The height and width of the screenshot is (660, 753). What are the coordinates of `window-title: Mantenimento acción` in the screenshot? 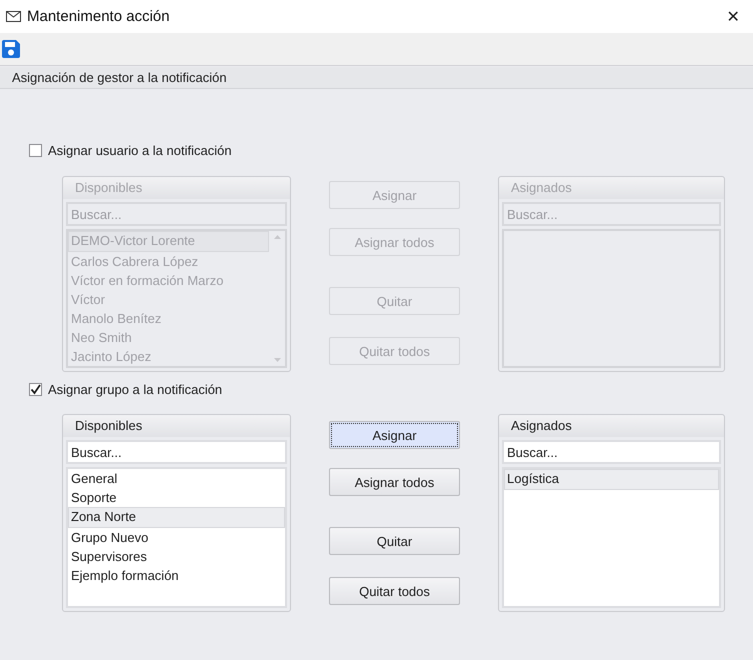 It's located at (99, 16).